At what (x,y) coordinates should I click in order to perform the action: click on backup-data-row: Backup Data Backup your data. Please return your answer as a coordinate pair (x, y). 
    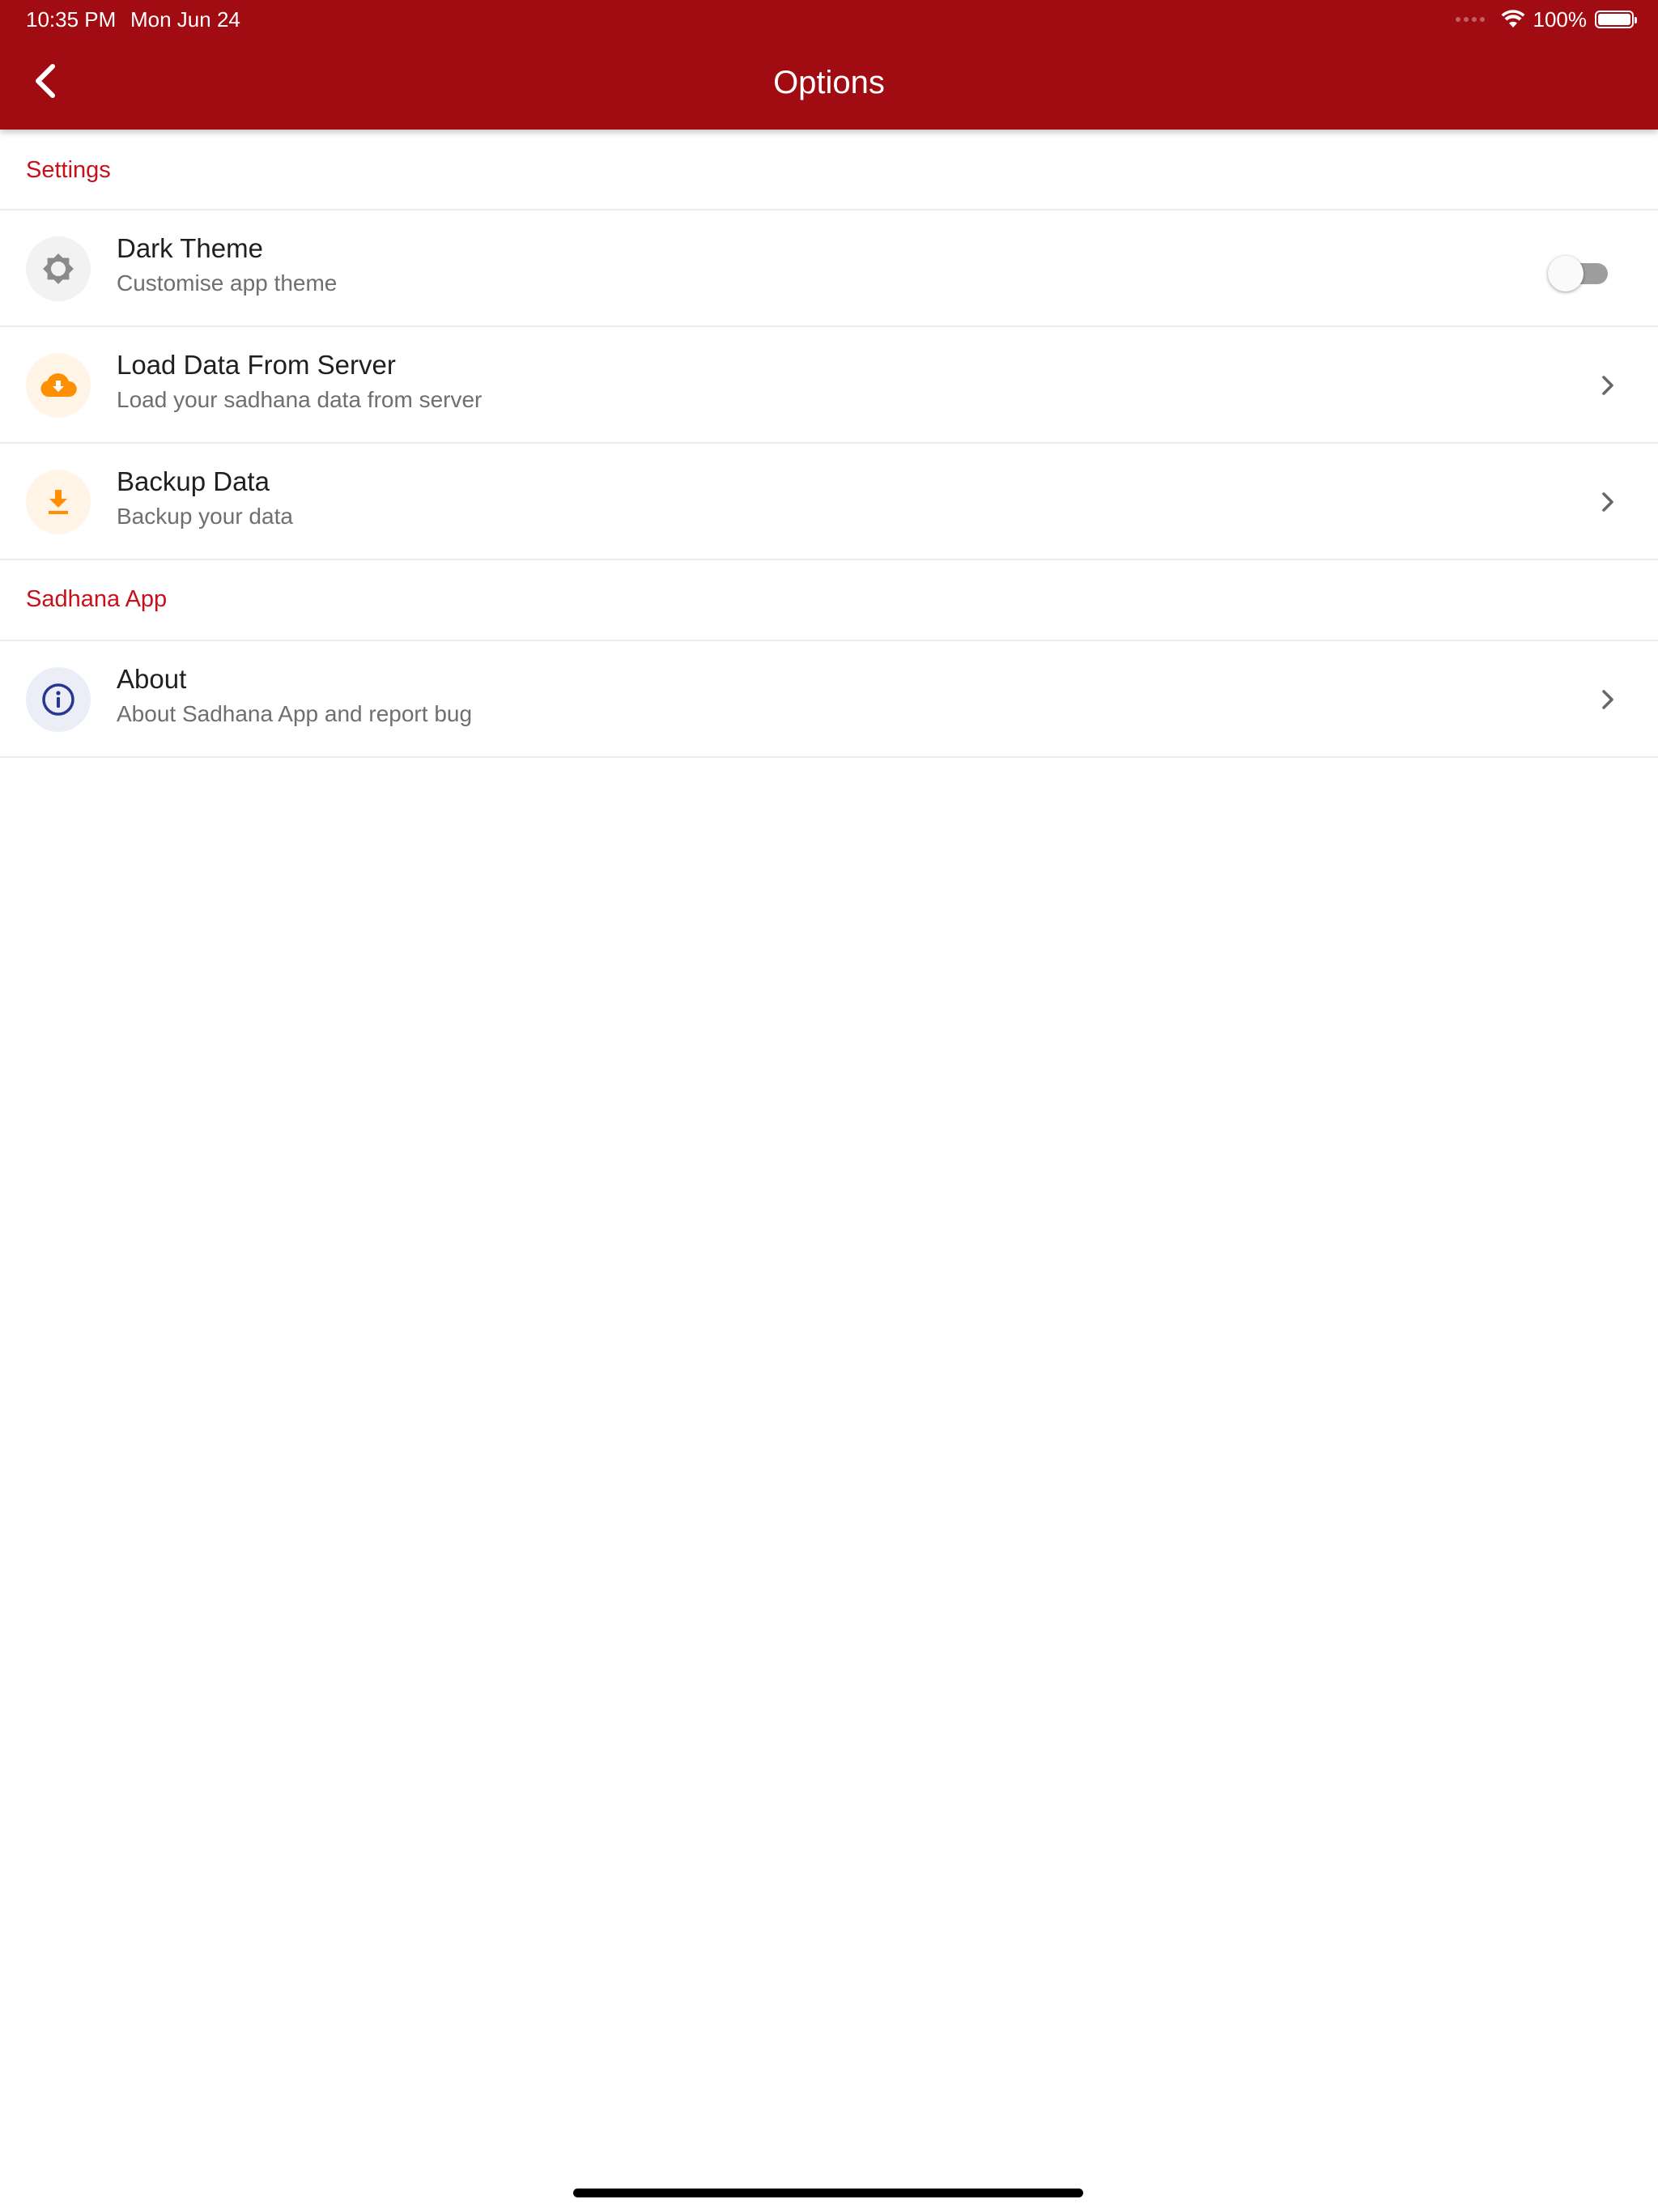
    Looking at the image, I should click on (829, 502).